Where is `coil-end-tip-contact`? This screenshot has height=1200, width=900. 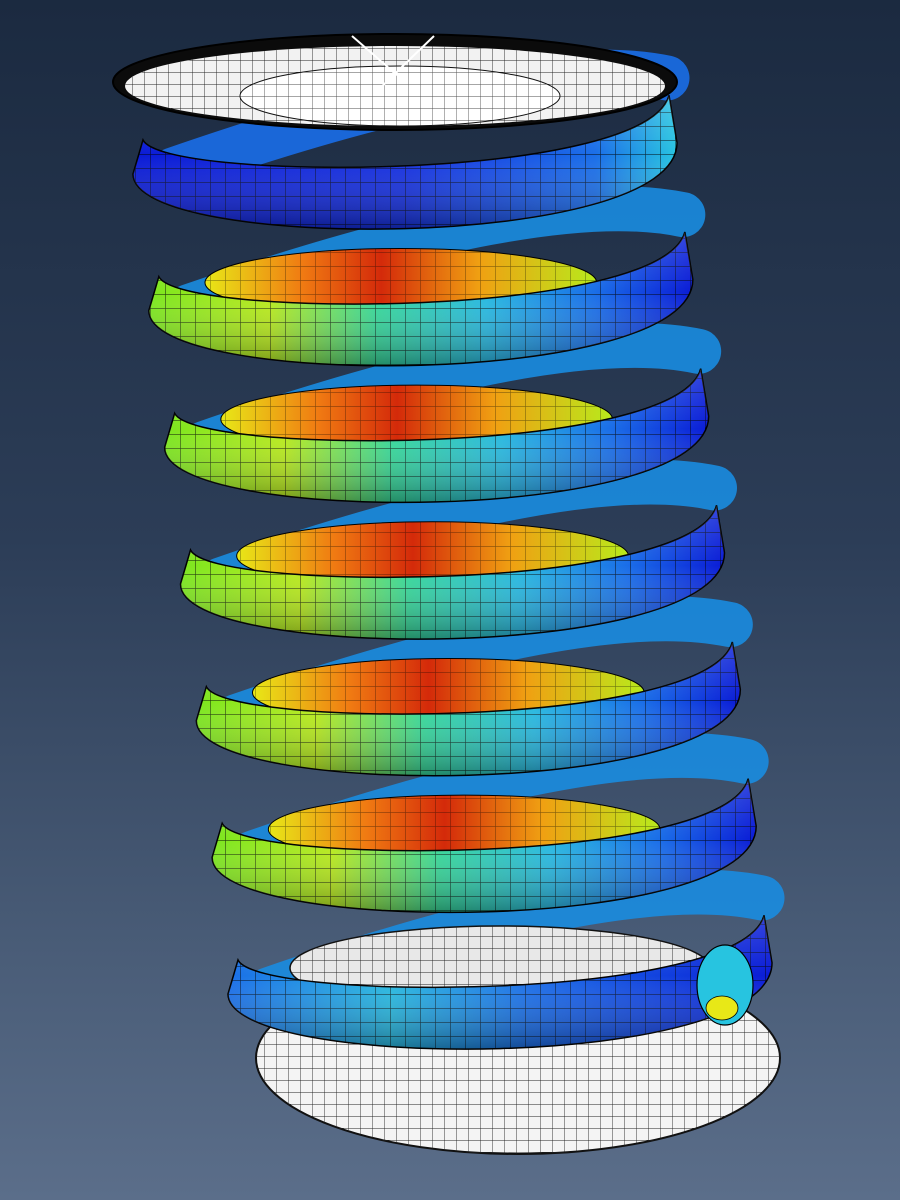
coil-end-tip-contact is located at coordinates (722, 1008).